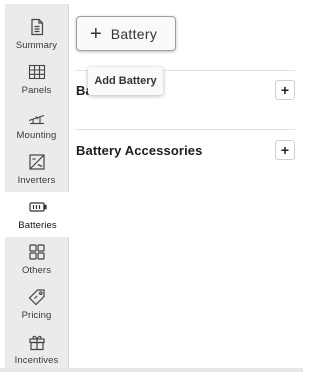  What do you see at coordinates (285, 150) in the screenshot?
I see `add-battery-accessories-button: +` at bounding box center [285, 150].